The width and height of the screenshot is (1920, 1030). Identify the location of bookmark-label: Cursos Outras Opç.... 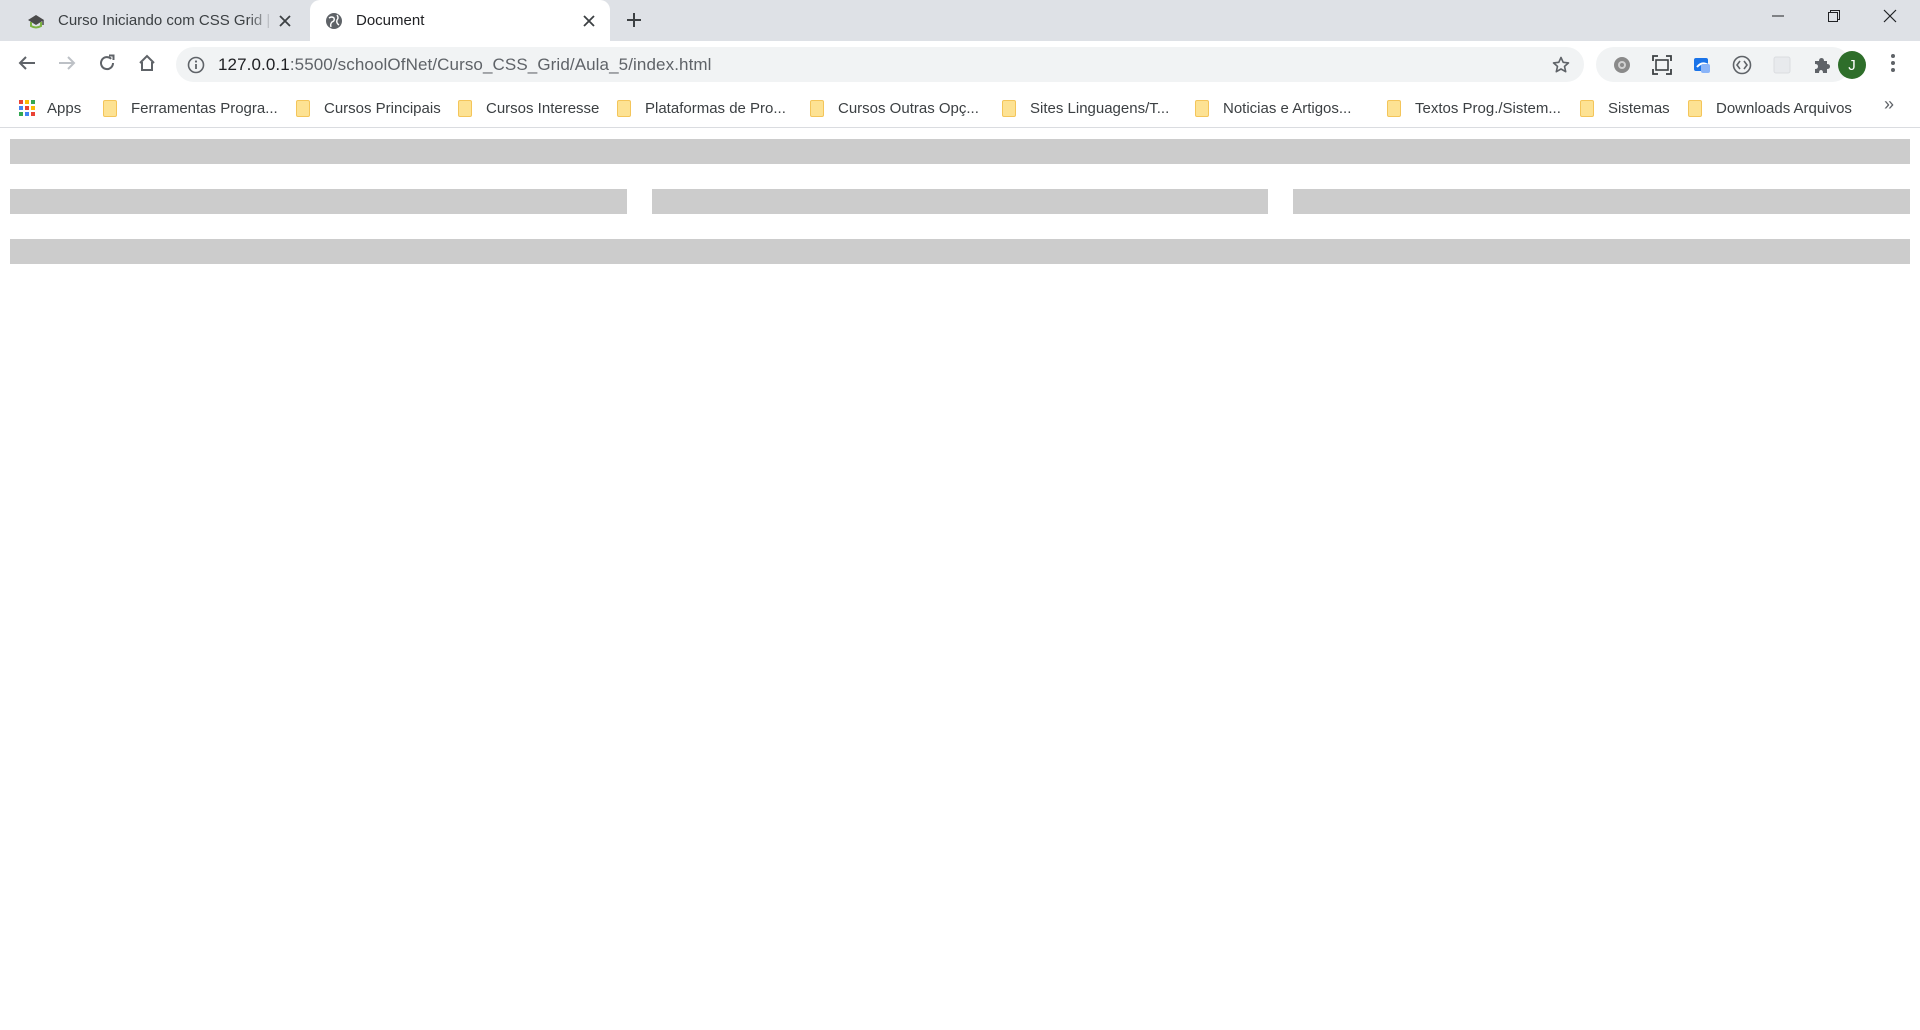
(908, 108).